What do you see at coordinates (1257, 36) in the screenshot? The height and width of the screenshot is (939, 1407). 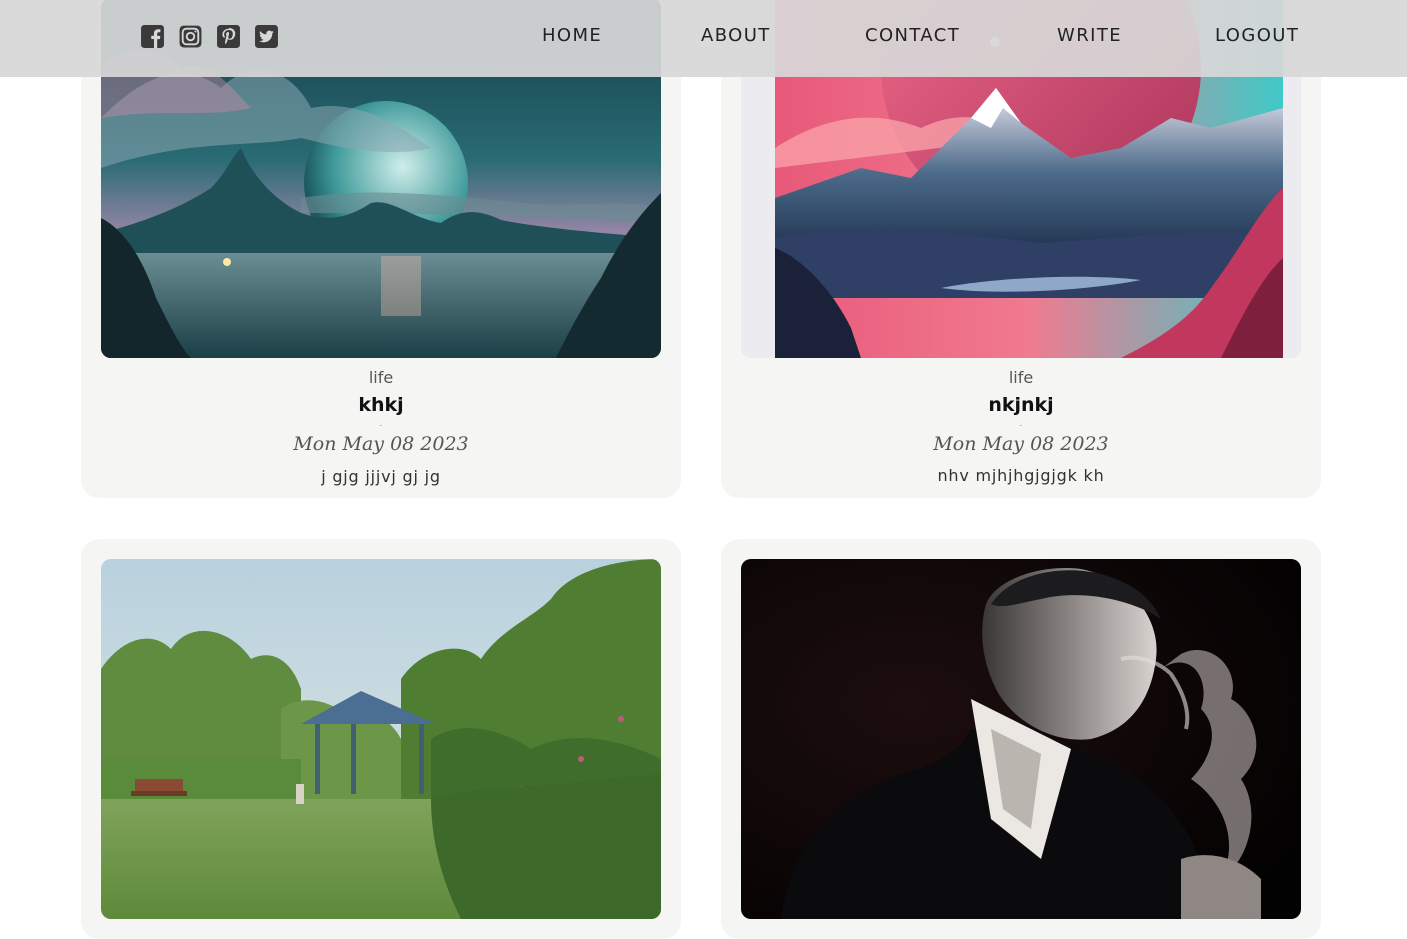 I see `nav-logout: LOGOUT` at bounding box center [1257, 36].